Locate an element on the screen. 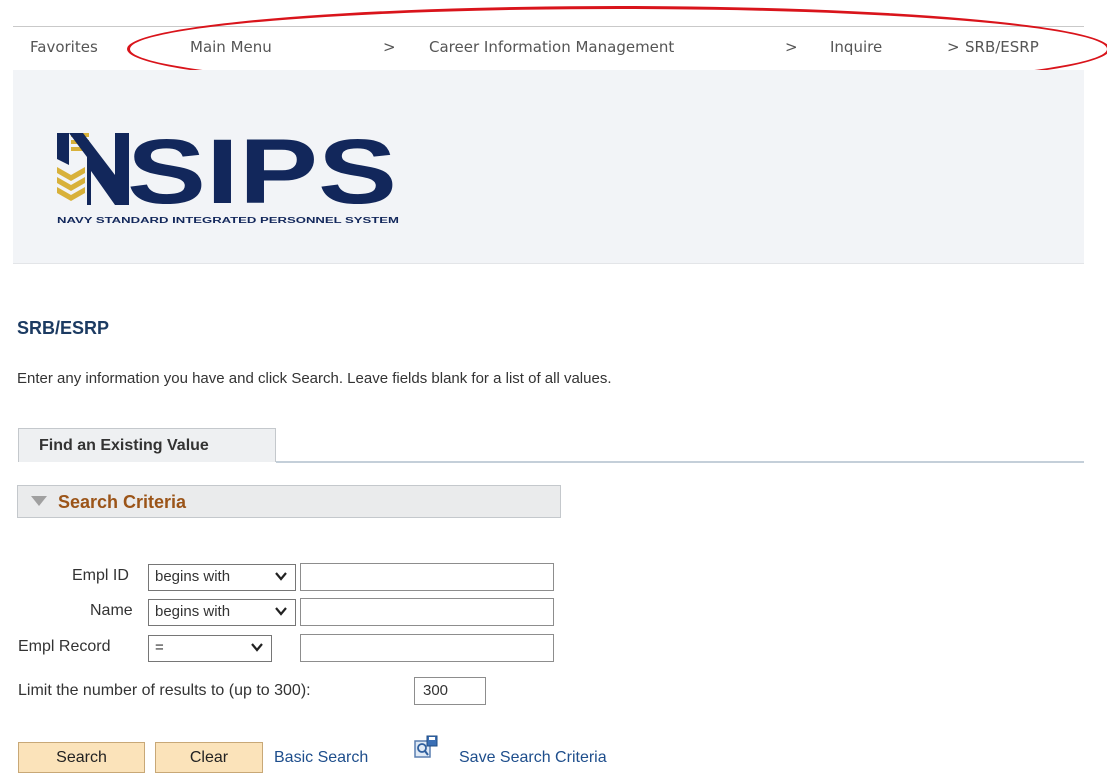 The height and width of the screenshot is (773, 1107). clear-button: Clear is located at coordinates (209, 757).